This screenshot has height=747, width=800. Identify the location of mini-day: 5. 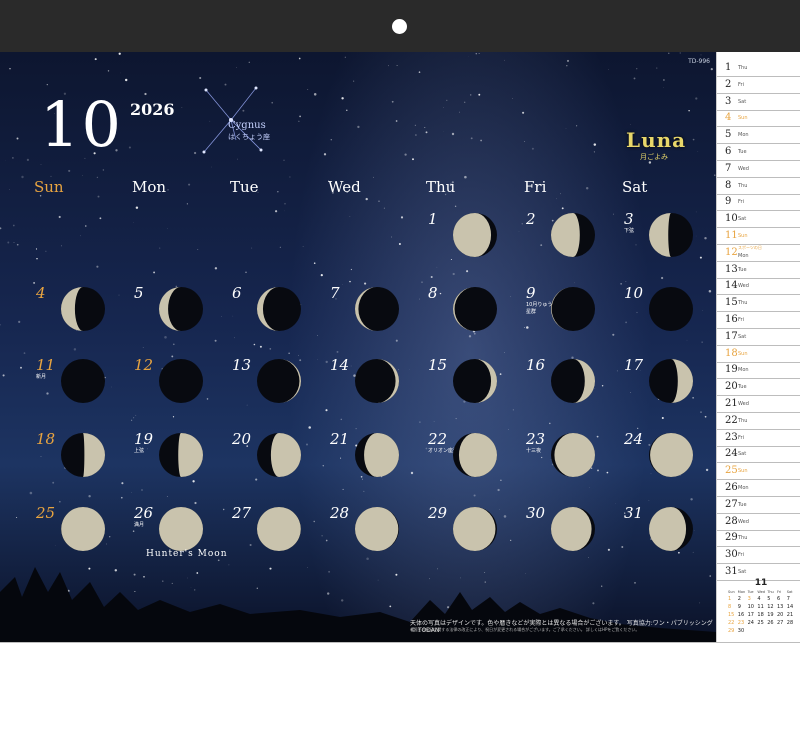
(769, 599).